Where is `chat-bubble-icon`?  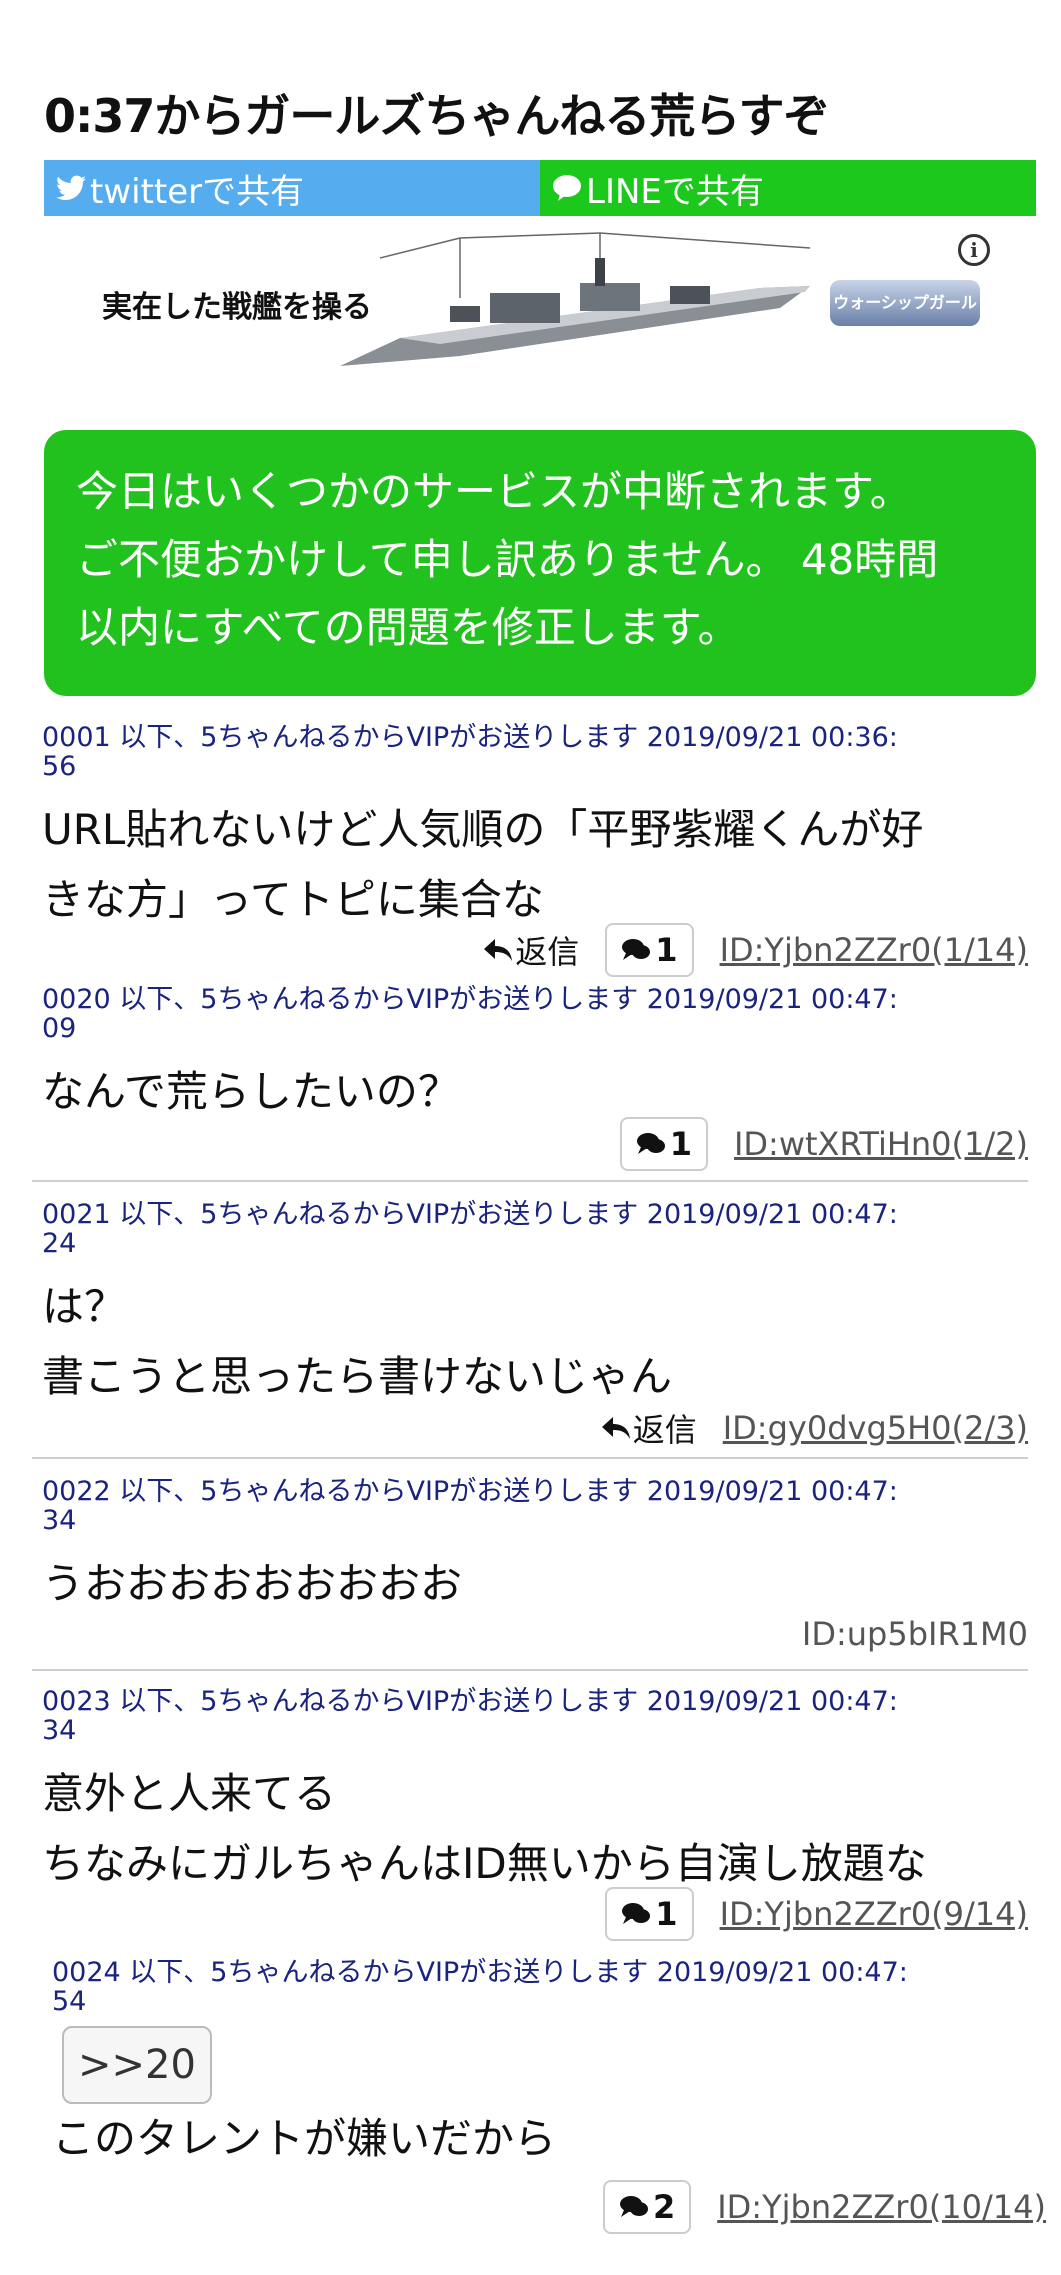 chat-bubble-icon is located at coordinates (567, 188).